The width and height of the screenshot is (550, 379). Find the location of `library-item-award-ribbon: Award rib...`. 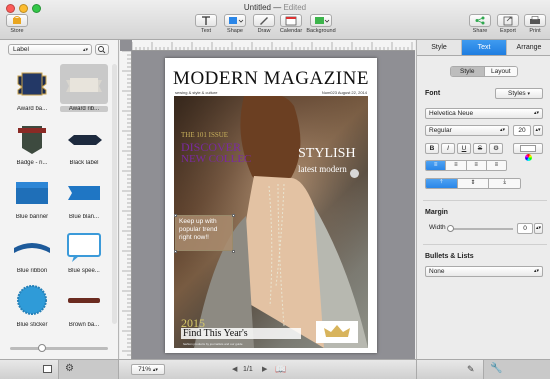

library-item-award-ribbon: Award rib... is located at coordinates (84, 88).